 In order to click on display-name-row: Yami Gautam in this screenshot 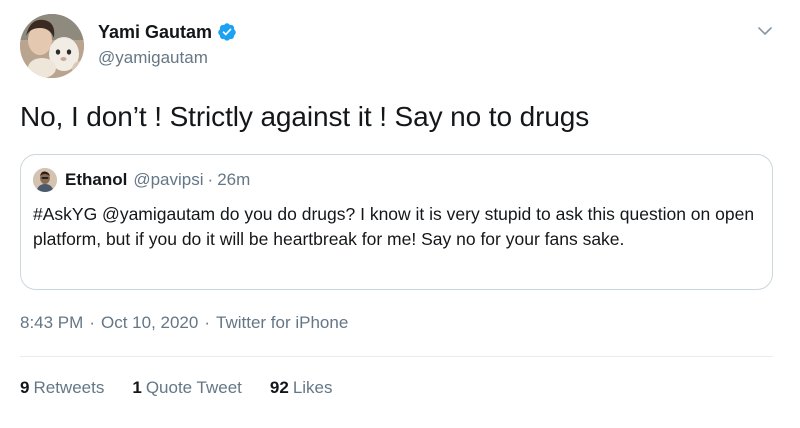, I will do `click(167, 32)`.